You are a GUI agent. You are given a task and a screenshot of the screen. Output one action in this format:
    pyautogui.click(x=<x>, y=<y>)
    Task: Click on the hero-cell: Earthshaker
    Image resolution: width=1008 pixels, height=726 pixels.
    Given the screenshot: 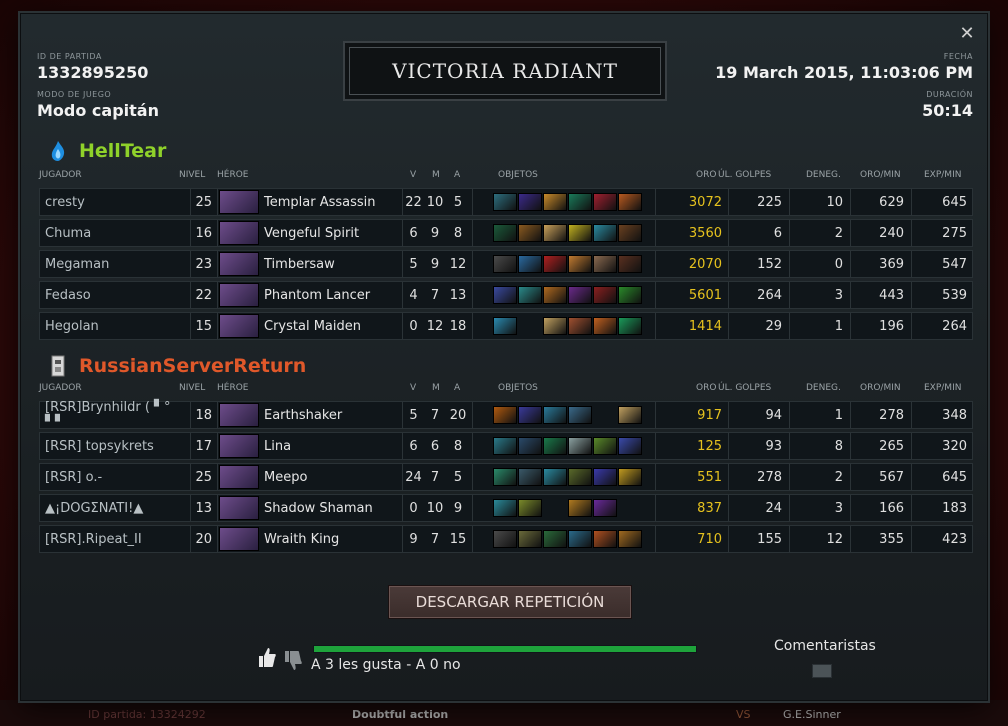 What is the action you would take?
    pyautogui.click(x=309, y=415)
    